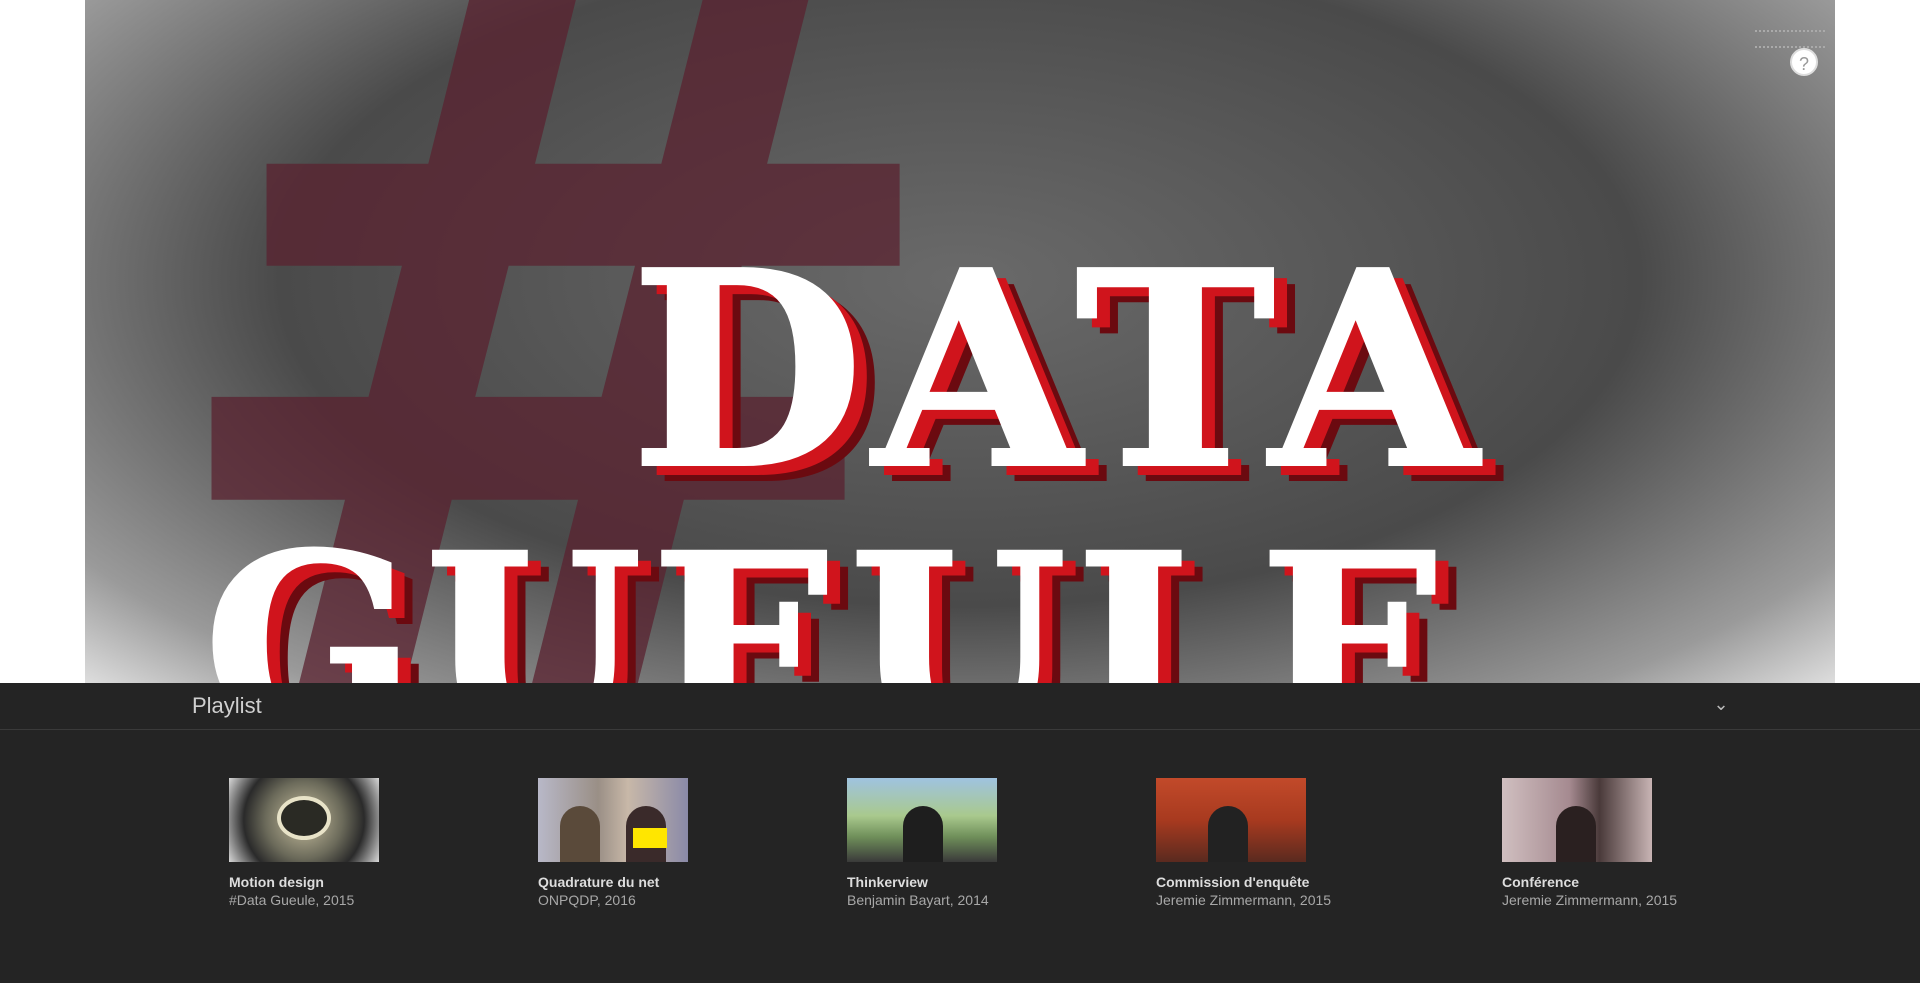  Describe the element at coordinates (276, 882) in the screenshot. I see `playlist-item-title: Motion design` at that location.